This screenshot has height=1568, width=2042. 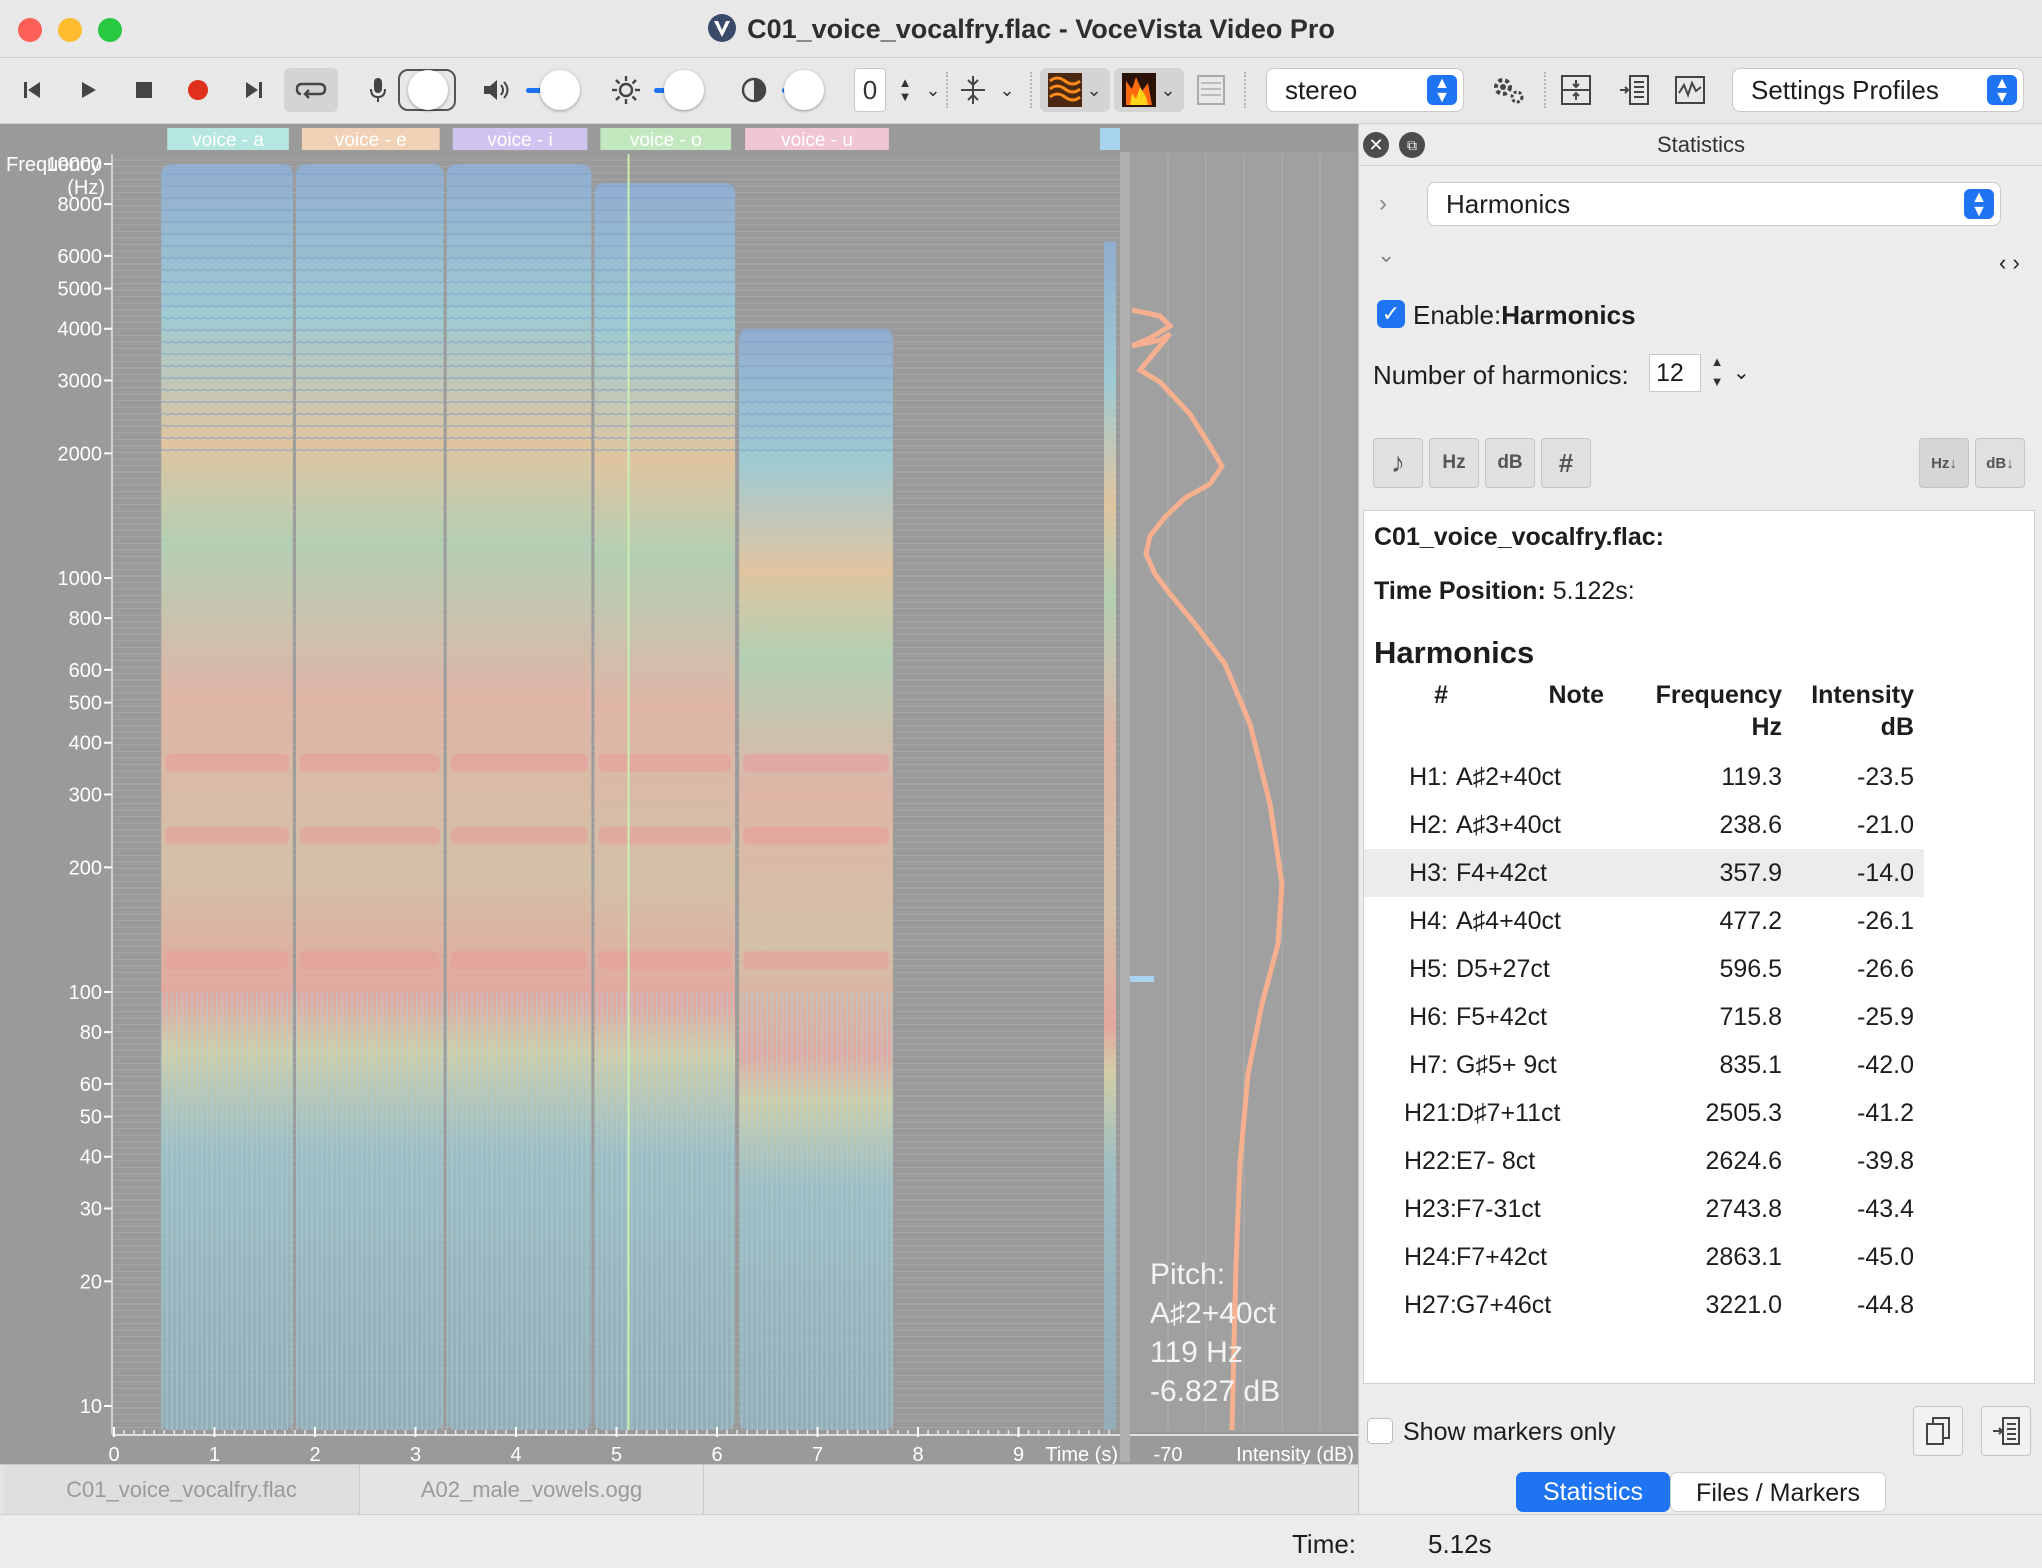 I want to click on zoom-dropdown-chevron-icon: ⌄, so click(x=1007, y=90).